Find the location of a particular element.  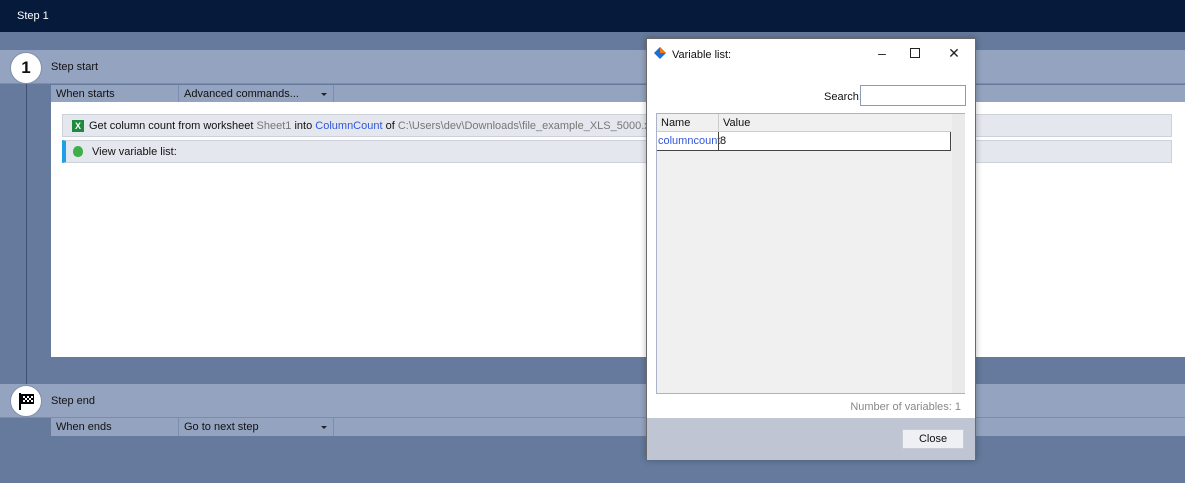

command-into: into is located at coordinates (303, 126).